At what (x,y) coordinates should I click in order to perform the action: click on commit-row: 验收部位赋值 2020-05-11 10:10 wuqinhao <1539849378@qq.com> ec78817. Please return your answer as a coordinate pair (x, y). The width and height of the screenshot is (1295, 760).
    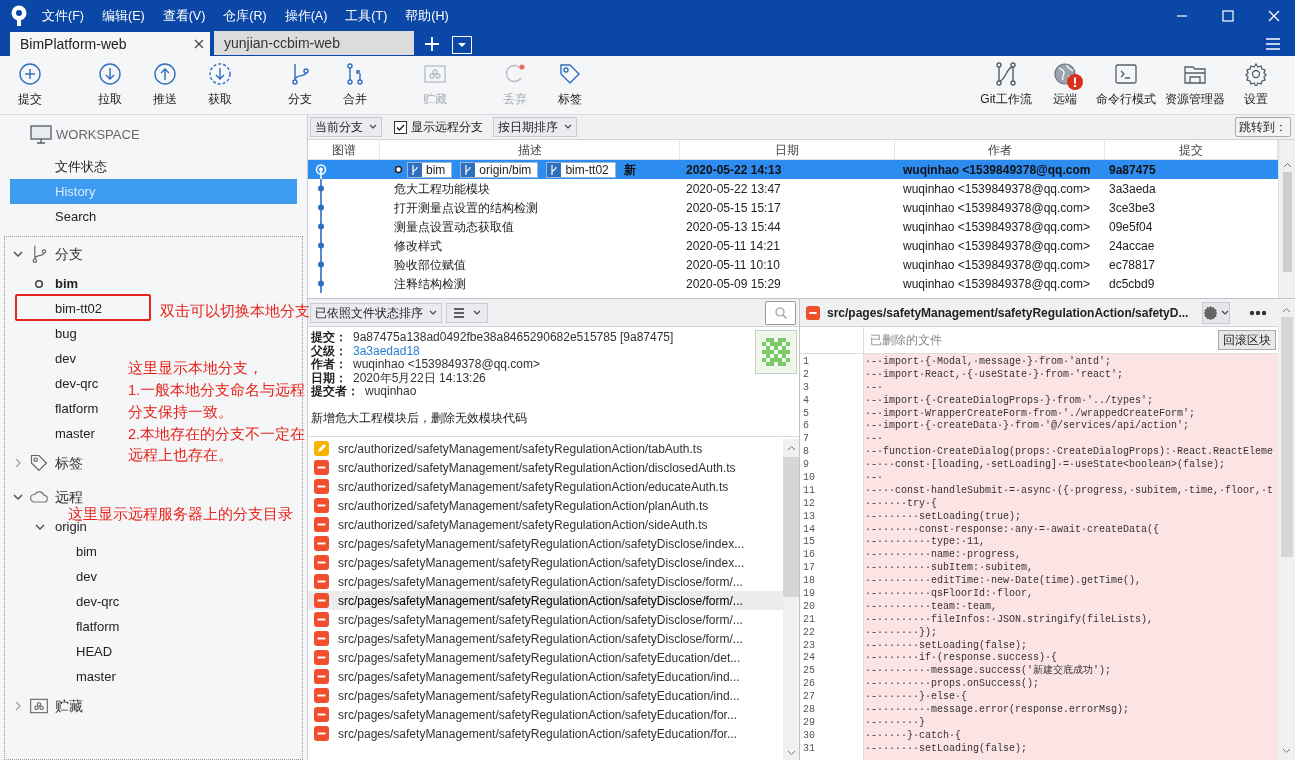
    Looking at the image, I should click on (793, 264).